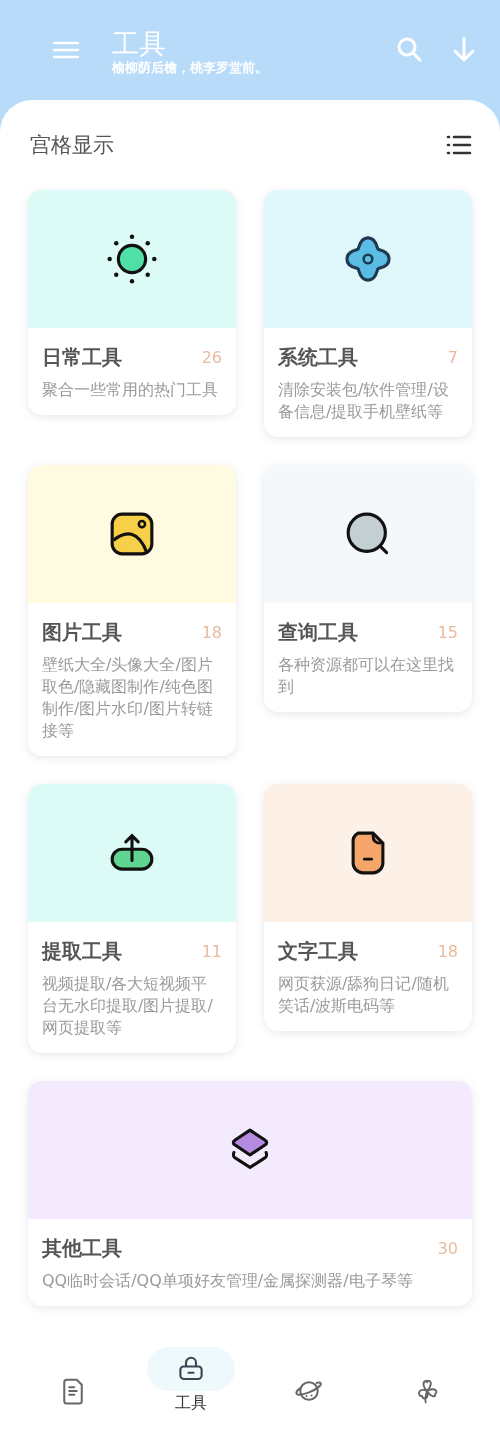 This screenshot has height=1437, width=500. What do you see at coordinates (72, 145) in the screenshot?
I see `section-title: 宫格显示` at bounding box center [72, 145].